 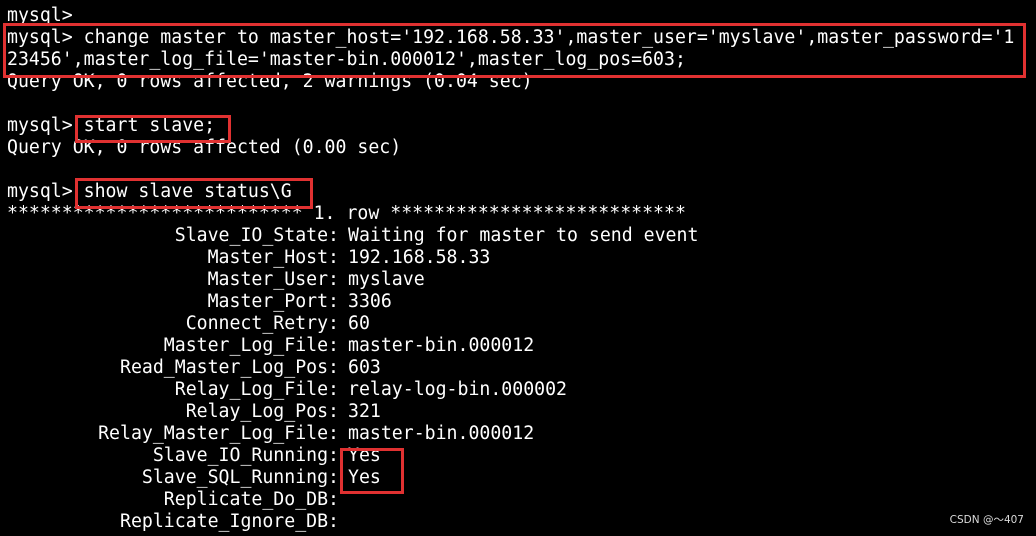 What do you see at coordinates (169, 302) in the screenshot?
I see `field-name-wrap: Master_Port:` at bounding box center [169, 302].